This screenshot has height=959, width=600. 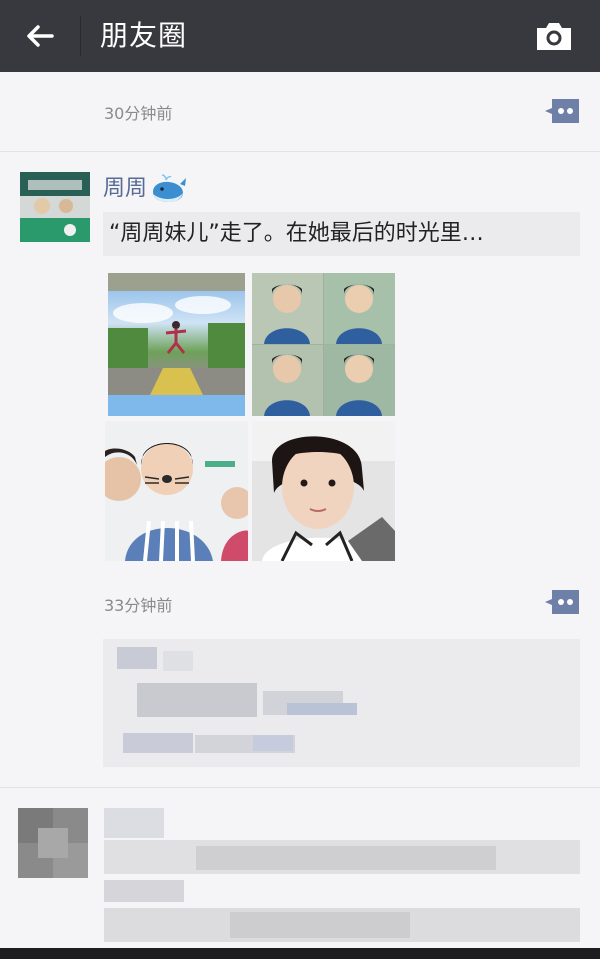 I want to click on camera-button, so click(x=554, y=36).